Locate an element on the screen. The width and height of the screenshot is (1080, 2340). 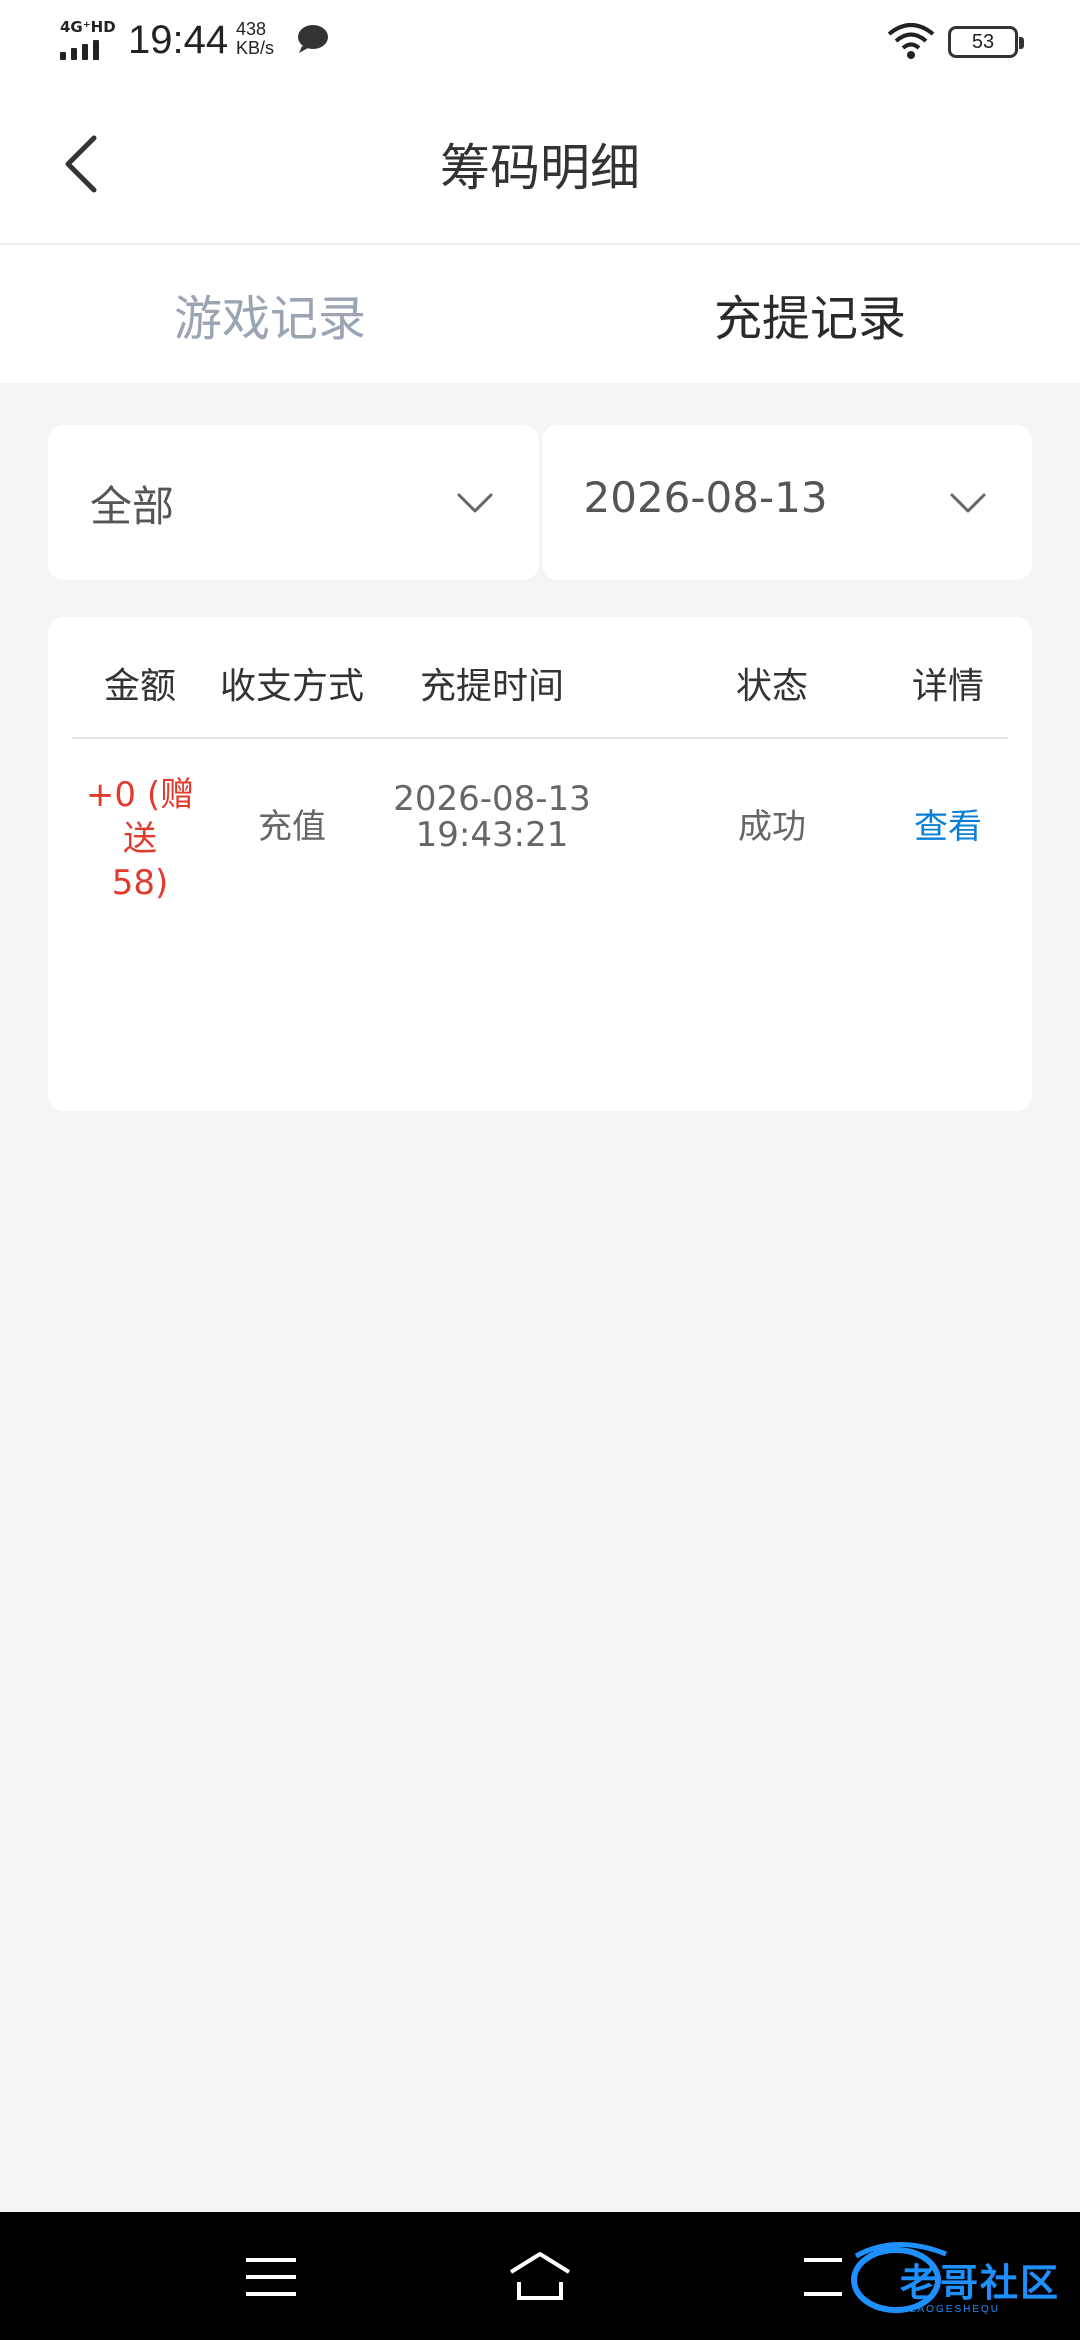
network-speed: 438 KB/s is located at coordinates (255, 39).